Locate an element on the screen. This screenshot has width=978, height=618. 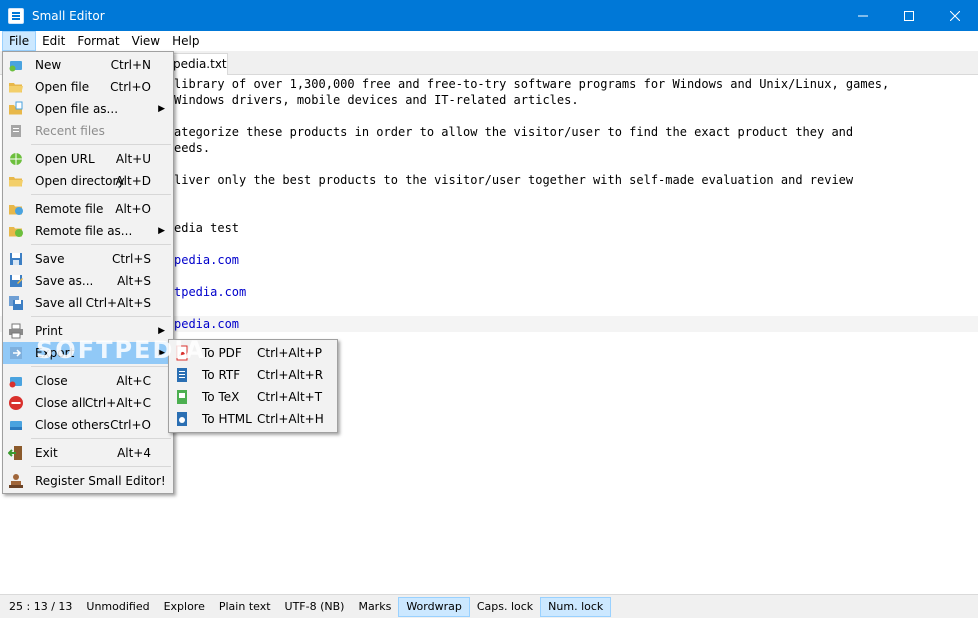
menu-item-print: Print ▶ is located at coordinates (88, 331).